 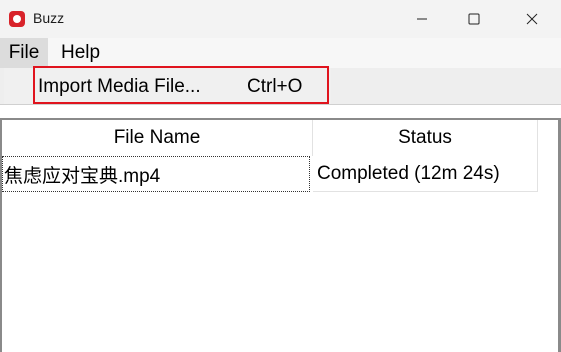 I want to click on maximize-button, so click(x=474, y=19).